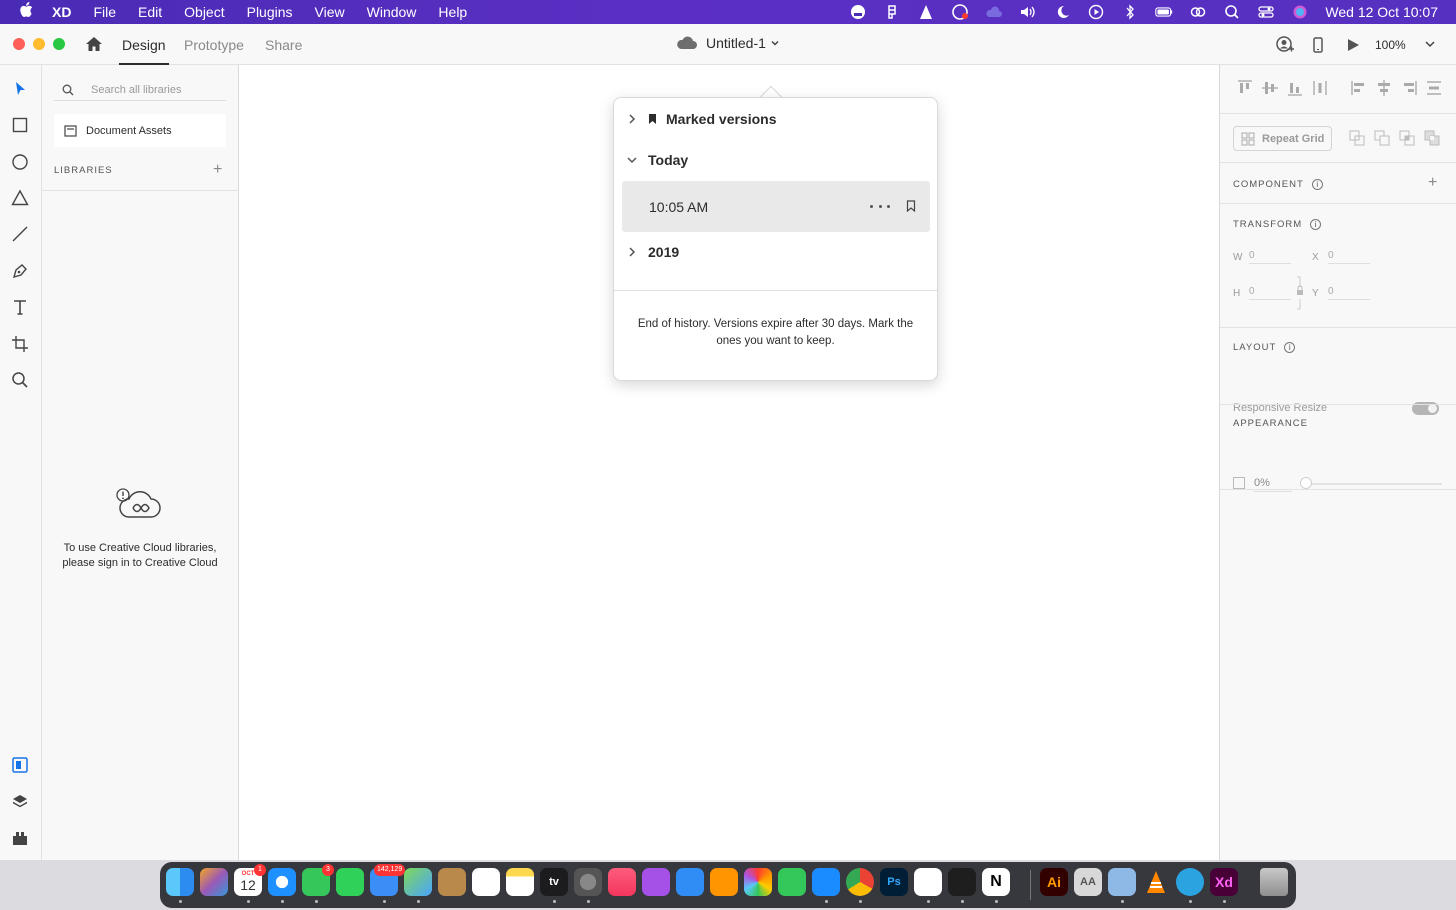 The image size is (1456, 910). I want to click on add-library-button: +, so click(217, 170).